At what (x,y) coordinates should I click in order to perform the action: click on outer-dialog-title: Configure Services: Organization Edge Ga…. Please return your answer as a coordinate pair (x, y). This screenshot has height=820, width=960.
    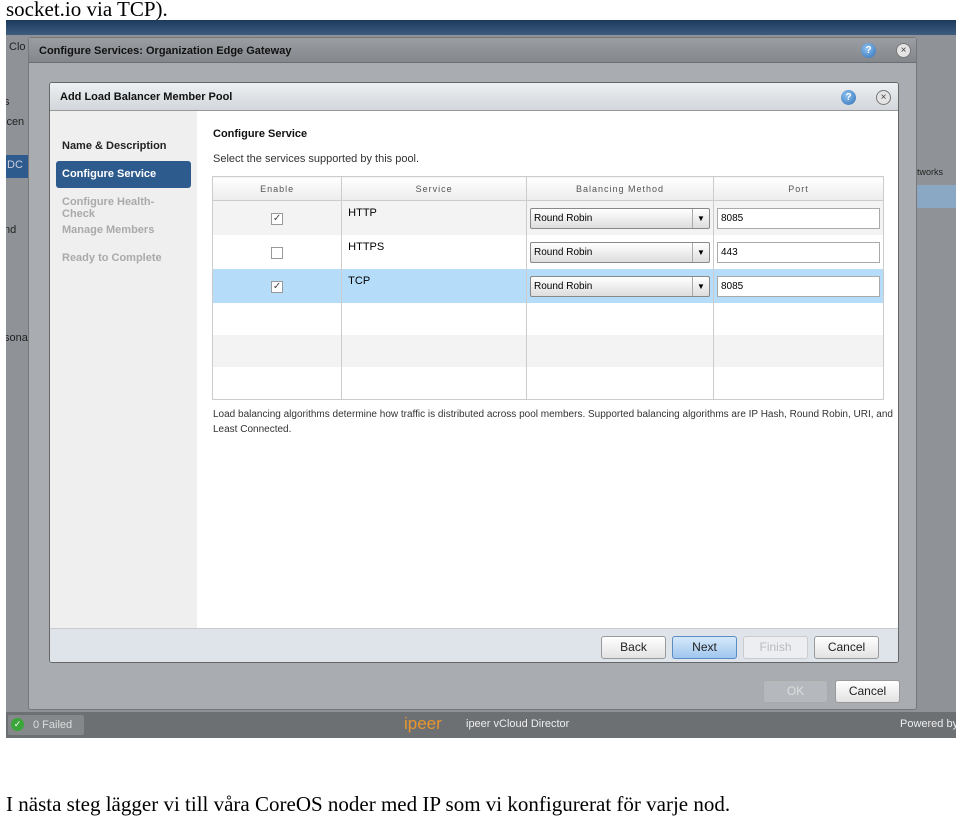
    Looking at the image, I should click on (472, 50).